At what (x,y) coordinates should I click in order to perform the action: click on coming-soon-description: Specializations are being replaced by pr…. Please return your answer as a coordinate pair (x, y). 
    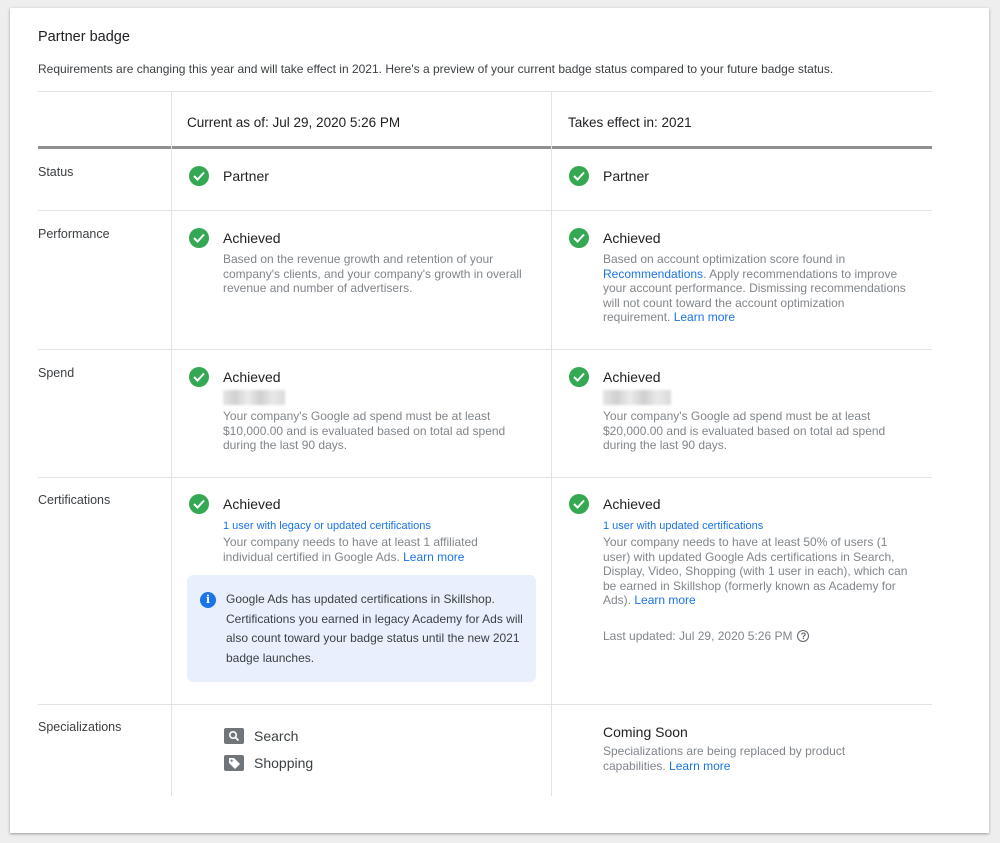
    Looking at the image, I should click on (753, 758).